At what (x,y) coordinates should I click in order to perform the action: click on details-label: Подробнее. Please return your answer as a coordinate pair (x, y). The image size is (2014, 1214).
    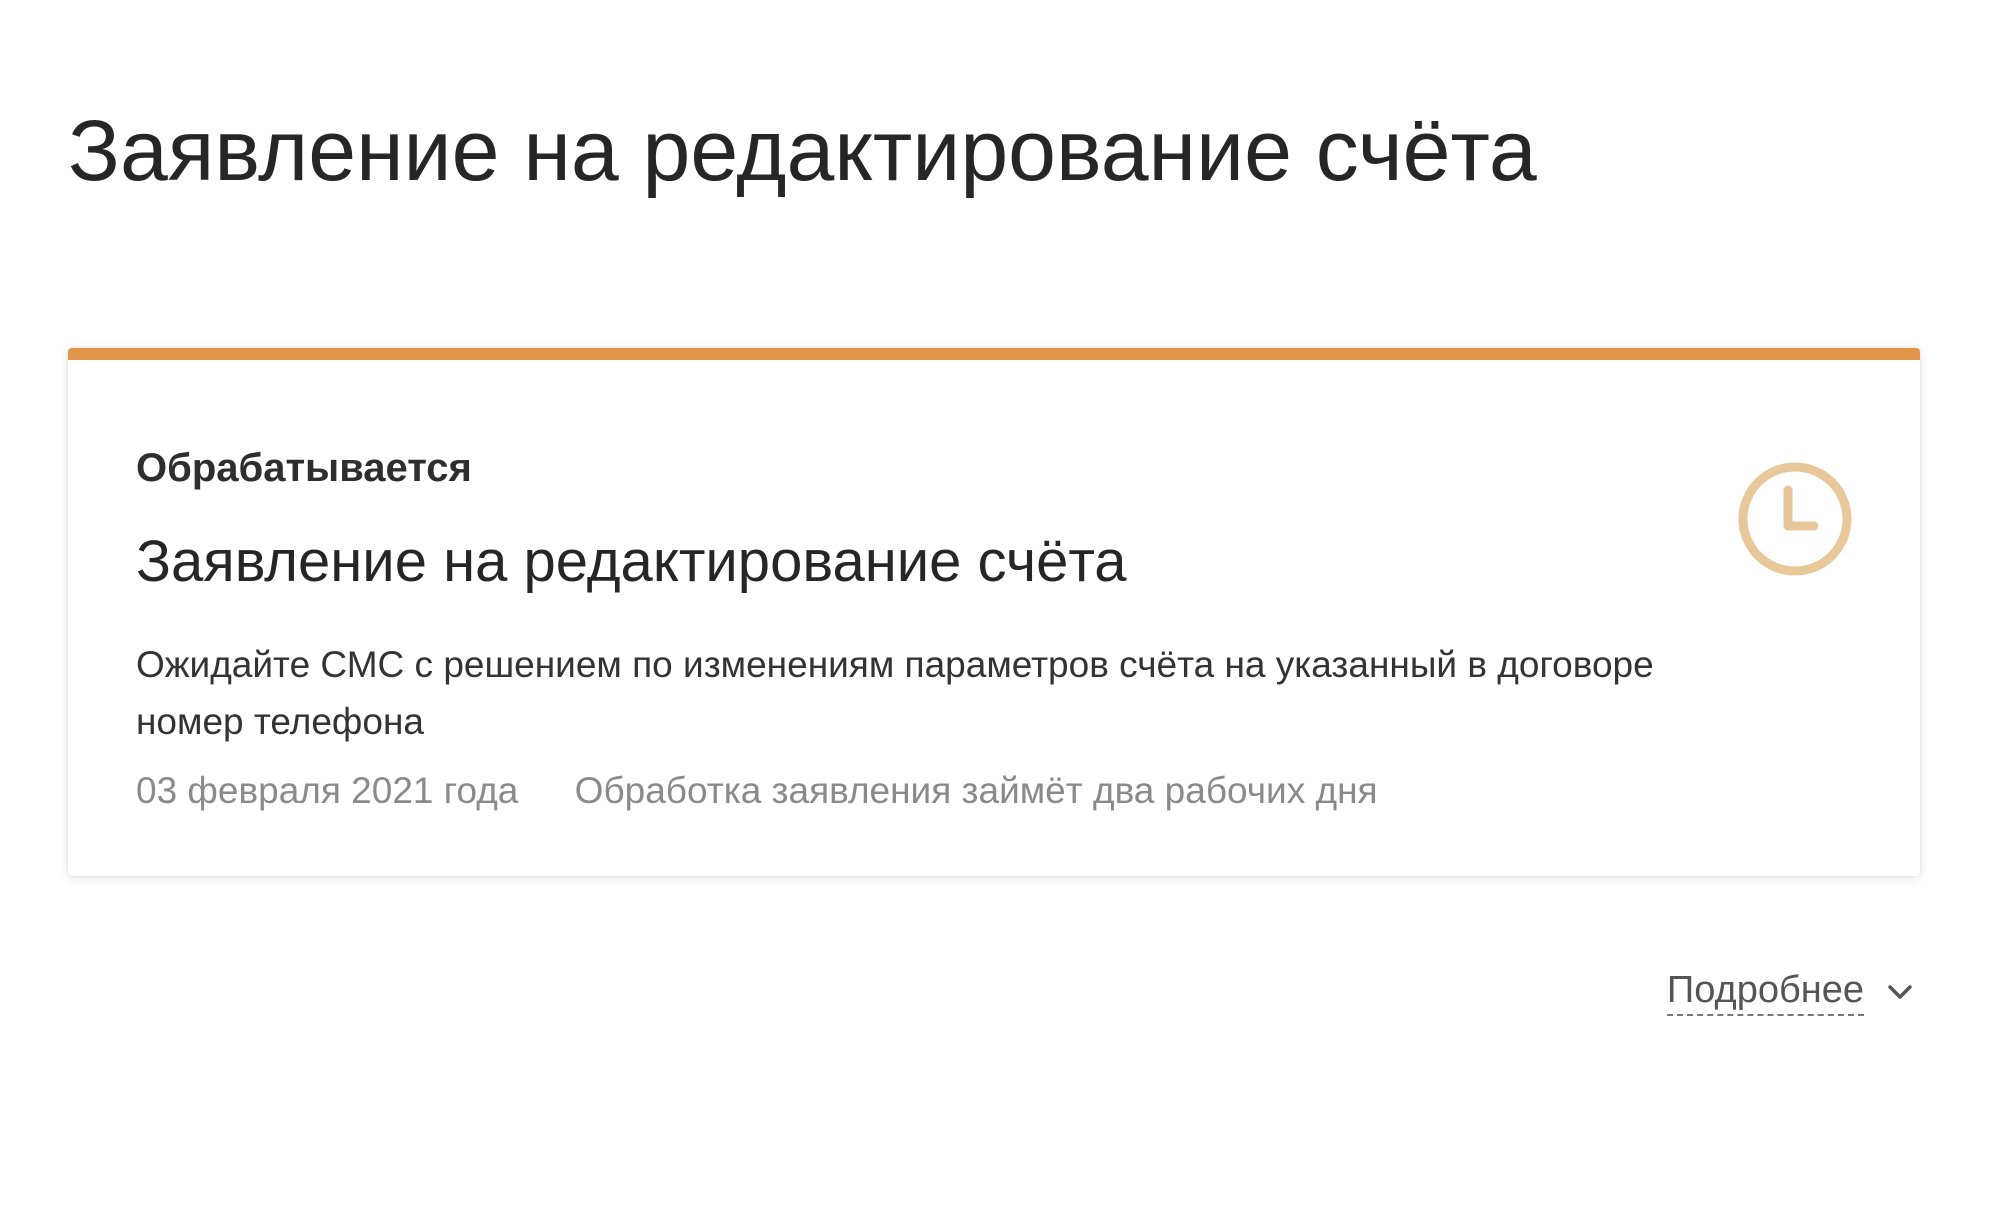
    Looking at the image, I should click on (1765, 992).